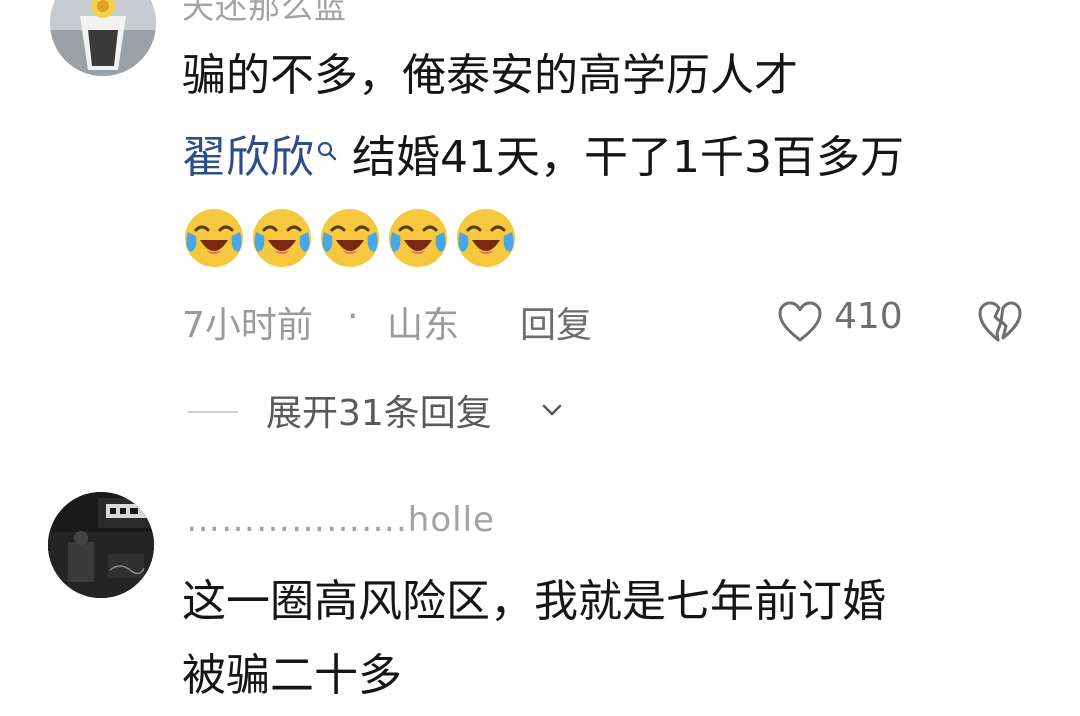 Image resolution: width=1080 pixels, height=716 pixels. Describe the element at coordinates (340, 520) in the screenshot. I see `comment-username: ……………….holle` at that location.